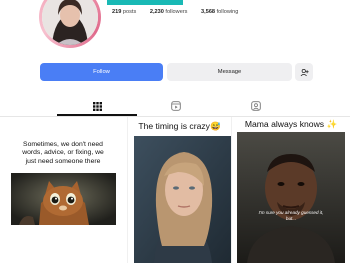 The image size is (350, 263). What do you see at coordinates (63, 199) in the screenshot?
I see `puss-in-boots-image` at bounding box center [63, 199].